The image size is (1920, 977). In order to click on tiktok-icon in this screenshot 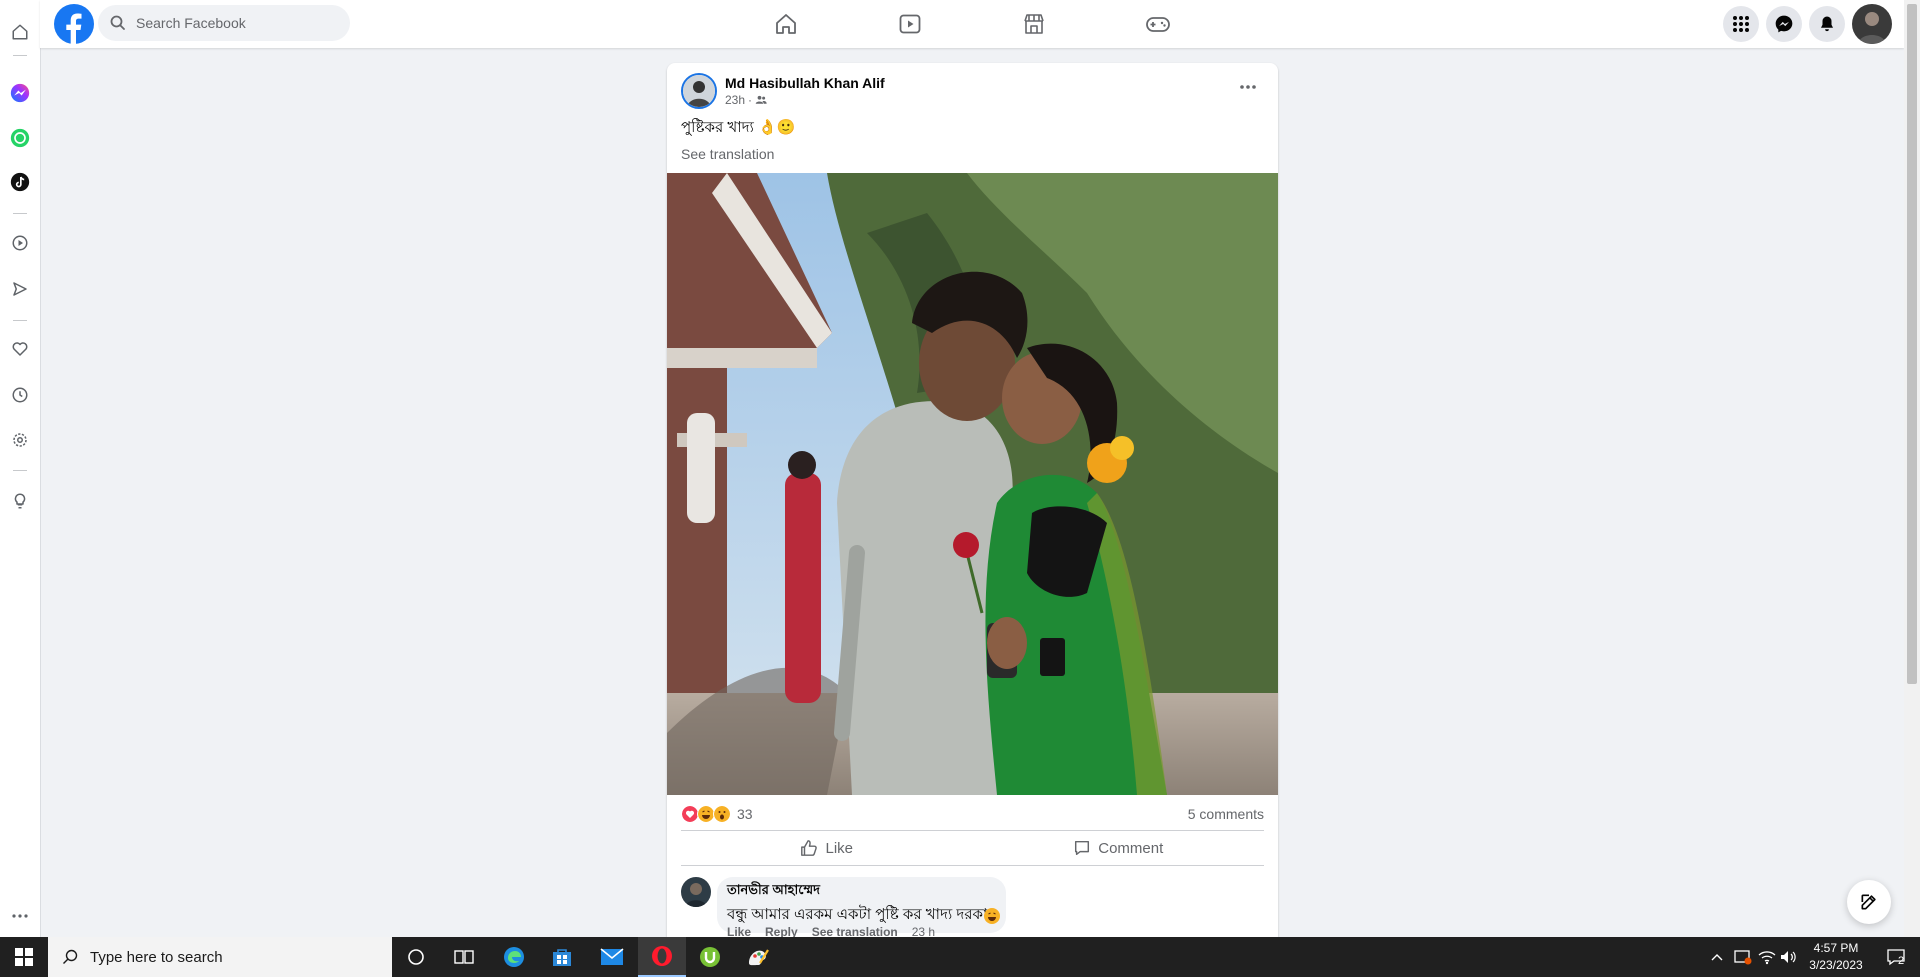, I will do `click(20, 182)`.